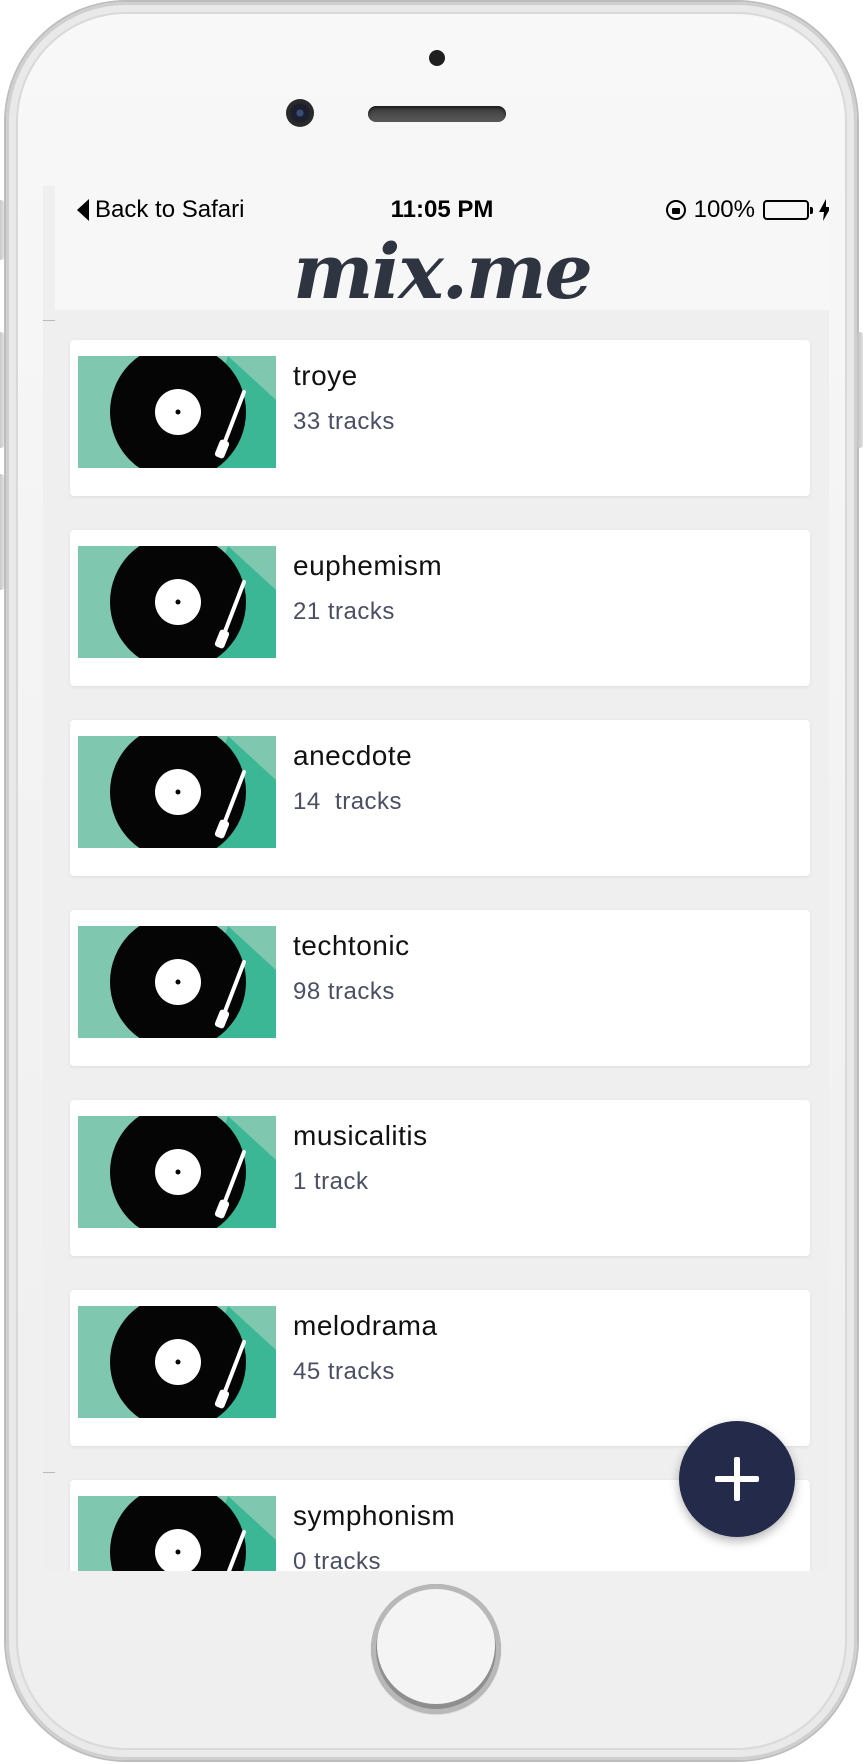 Image resolution: width=863 pixels, height=1764 pixels. What do you see at coordinates (675, 210) in the screenshot?
I see `rotation-lock-icon` at bounding box center [675, 210].